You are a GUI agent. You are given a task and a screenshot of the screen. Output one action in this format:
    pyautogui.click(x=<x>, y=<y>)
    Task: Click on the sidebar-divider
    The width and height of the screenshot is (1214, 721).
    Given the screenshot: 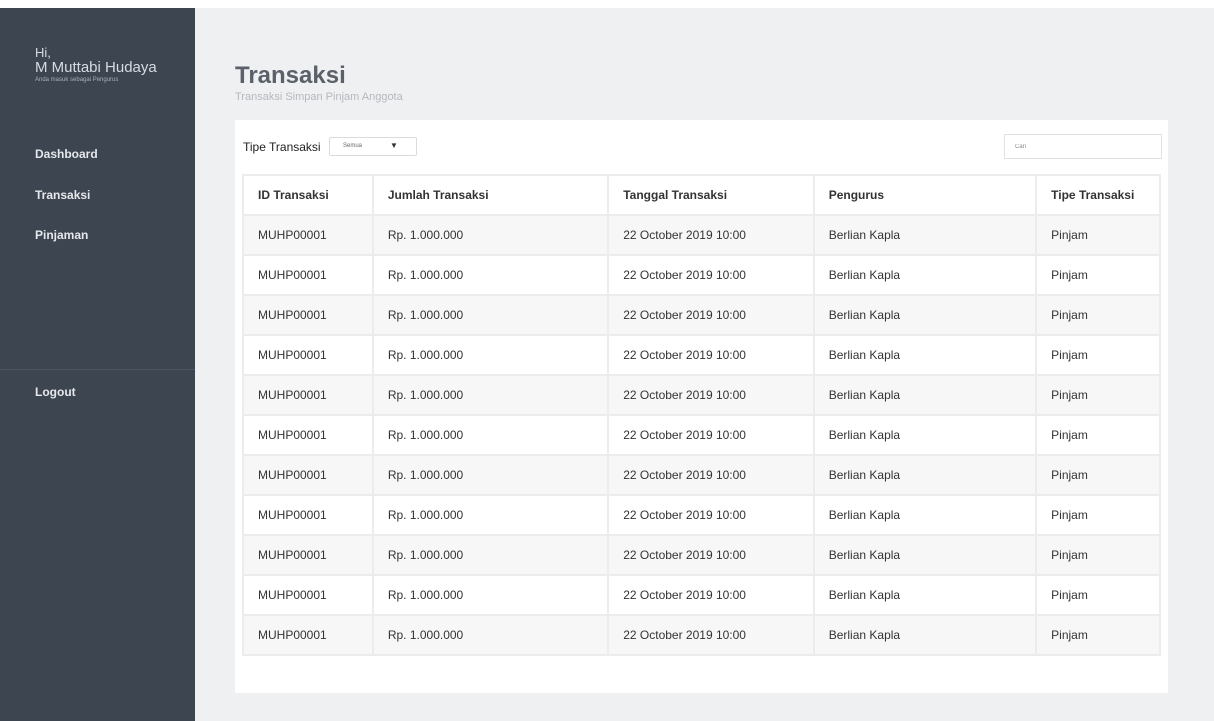 What is the action you would take?
    pyautogui.click(x=97, y=369)
    